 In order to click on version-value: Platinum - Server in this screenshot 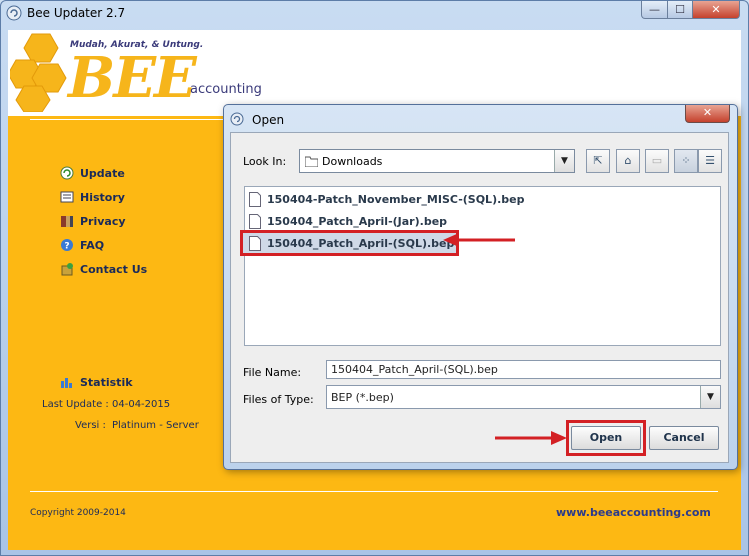, I will do `click(155, 425)`.